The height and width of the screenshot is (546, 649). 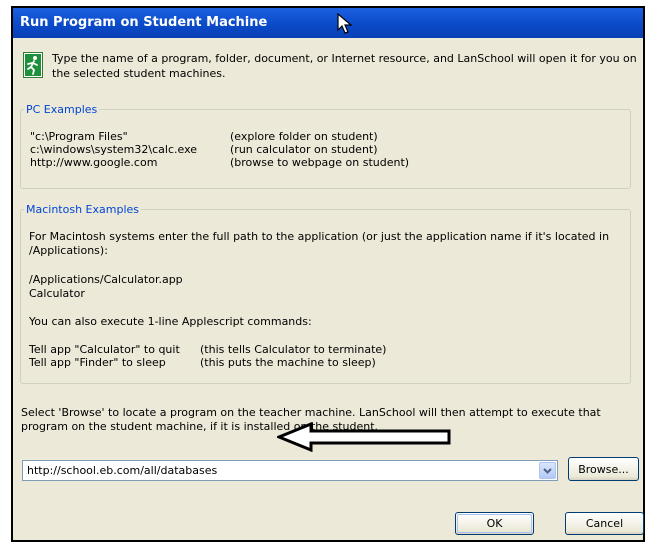 I want to click on pc-examples-legend: PC Examples, so click(x=62, y=109).